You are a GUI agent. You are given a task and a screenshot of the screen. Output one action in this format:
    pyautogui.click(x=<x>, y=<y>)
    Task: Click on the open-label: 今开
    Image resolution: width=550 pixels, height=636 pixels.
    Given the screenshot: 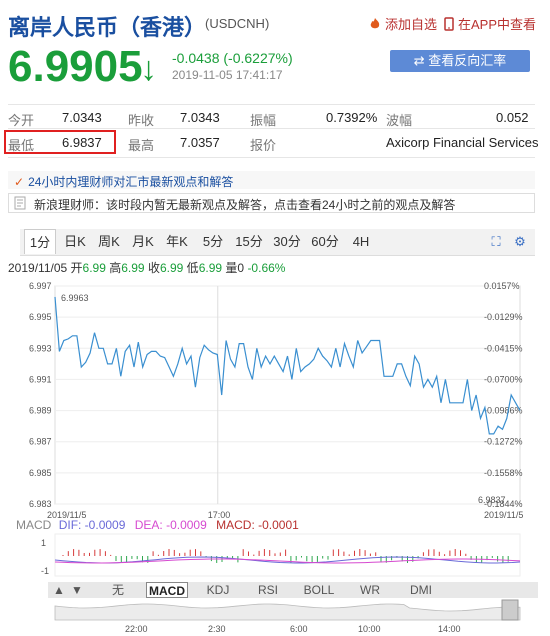 What is the action you would take?
    pyautogui.click(x=21, y=120)
    